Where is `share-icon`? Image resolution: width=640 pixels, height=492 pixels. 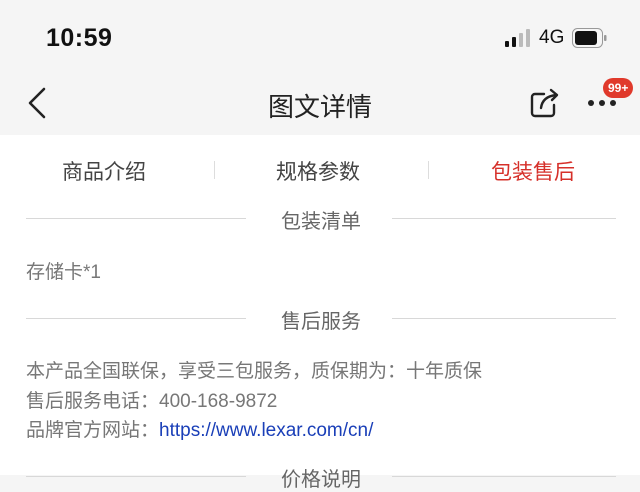 share-icon is located at coordinates (545, 103).